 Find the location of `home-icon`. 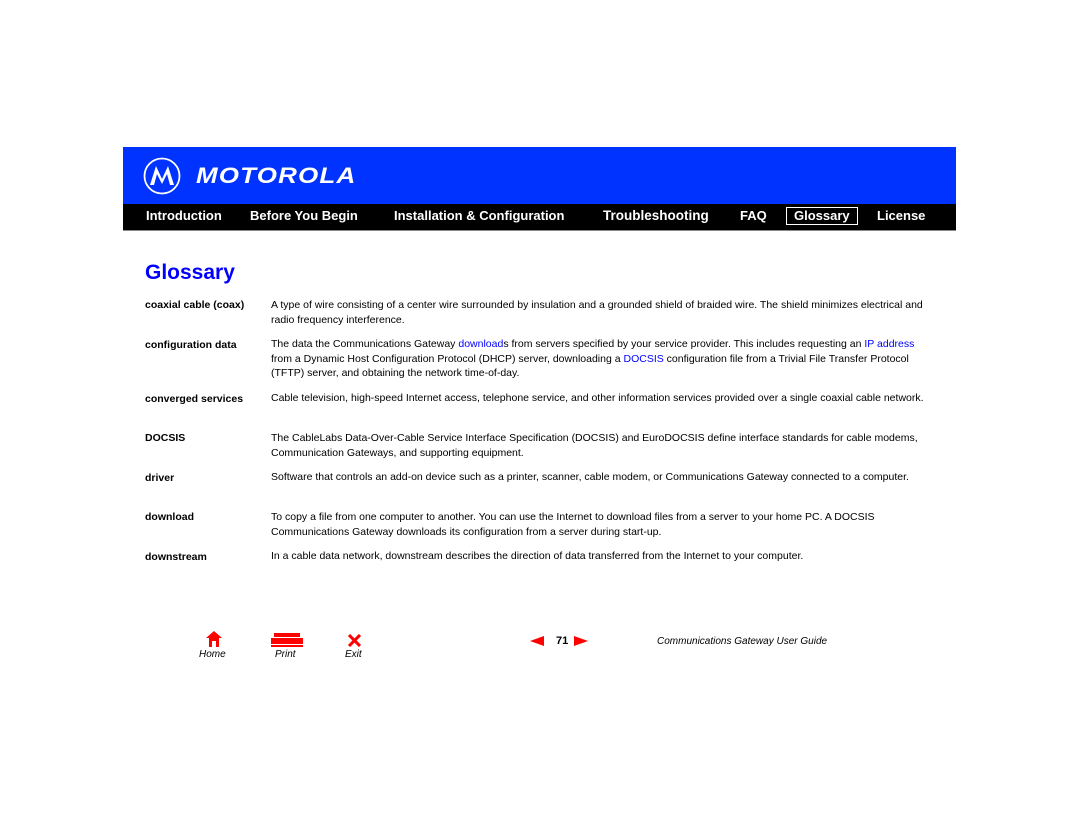

home-icon is located at coordinates (214, 639).